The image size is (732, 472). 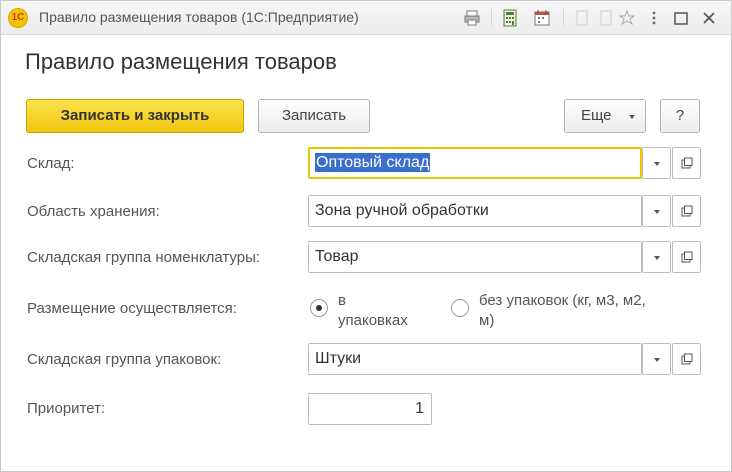 What do you see at coordinates (460, 308) in the screenshot?
I see `placement-radio-no-packages` at bounding box center [460, 308].